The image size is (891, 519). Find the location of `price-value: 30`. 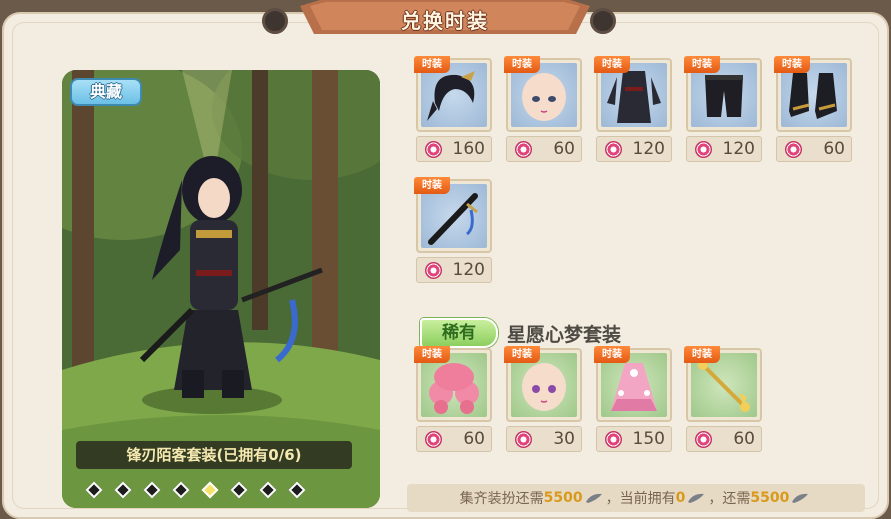

price-value: 30 is located at coordinates (564, 439).